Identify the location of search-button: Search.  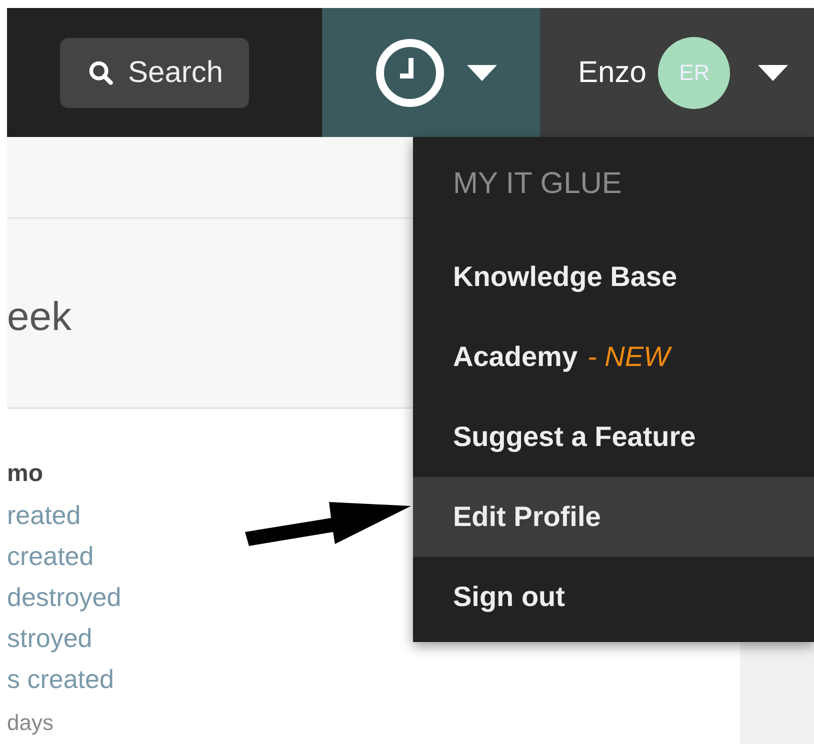
(155, 73).